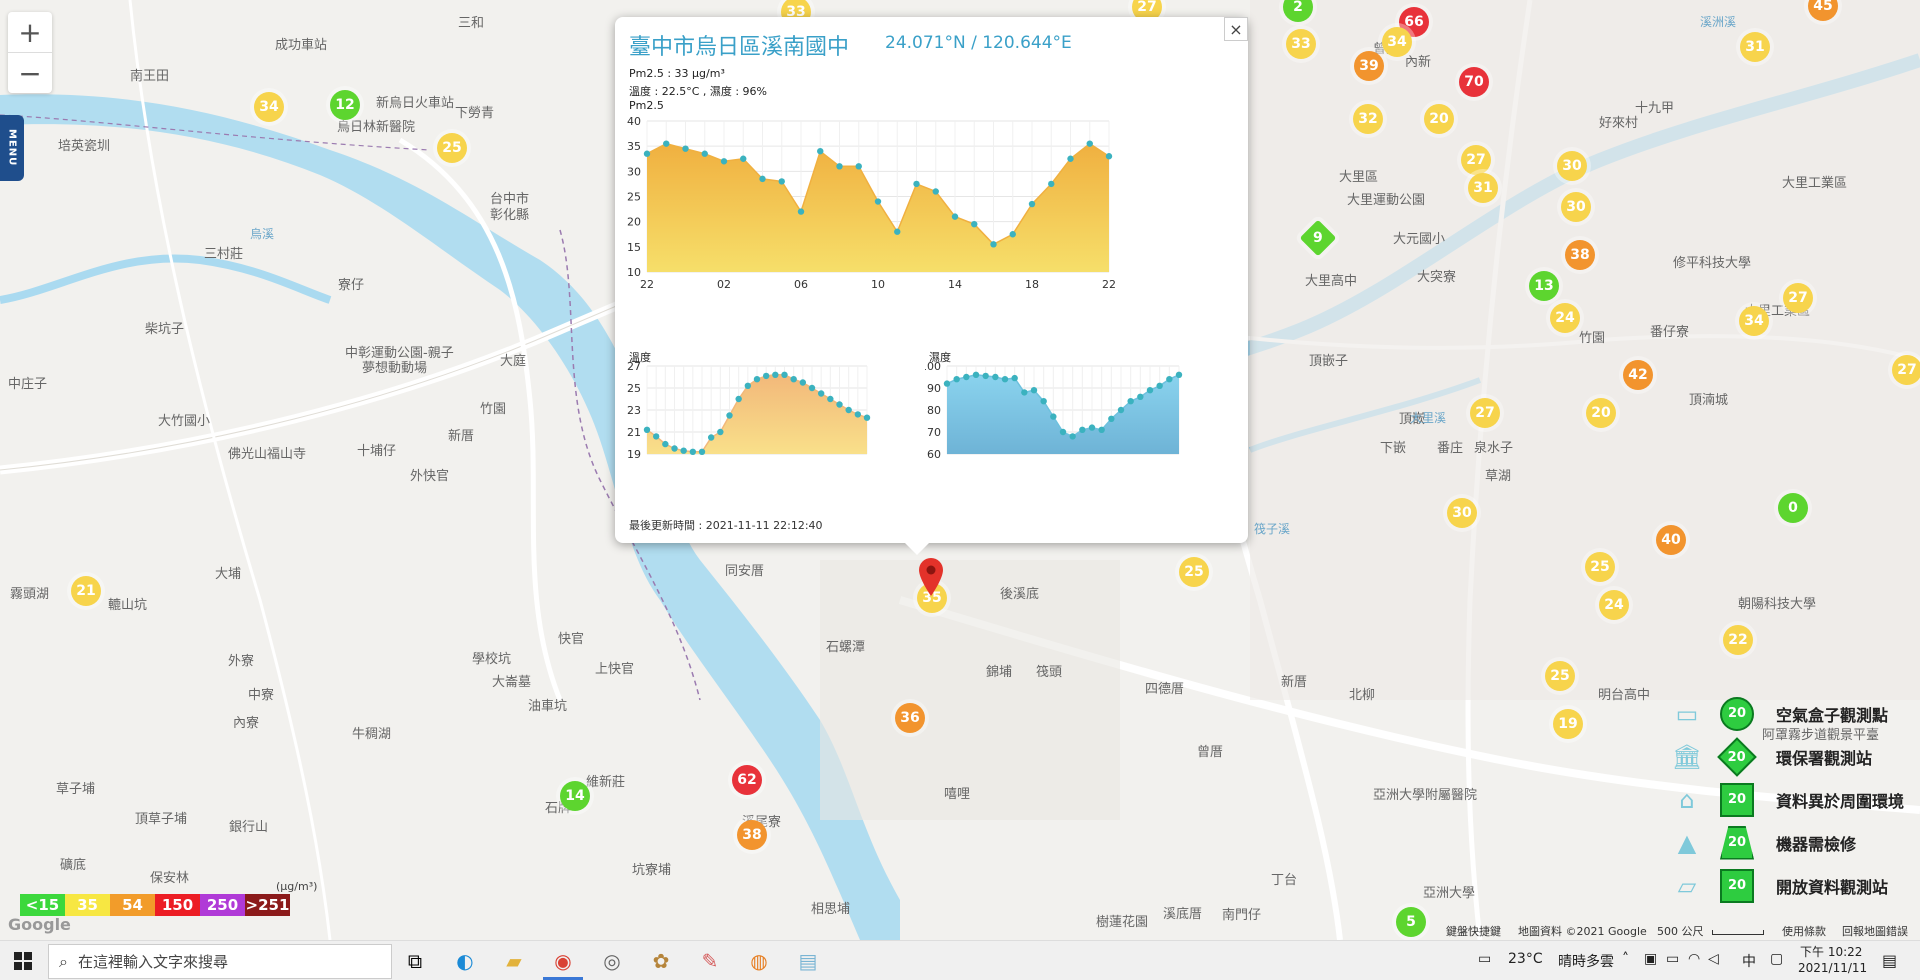  I want to click on sensor-marker: 40, so click(1671, 540).